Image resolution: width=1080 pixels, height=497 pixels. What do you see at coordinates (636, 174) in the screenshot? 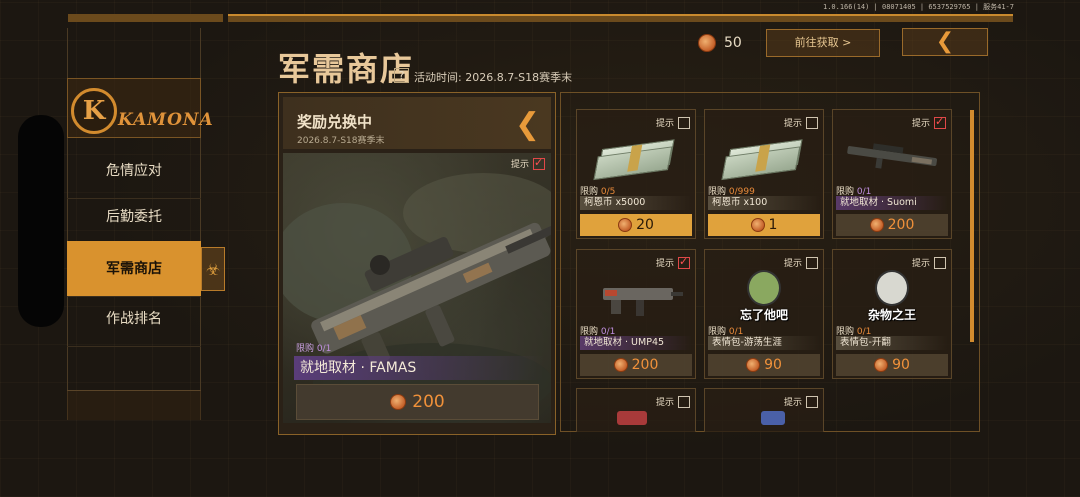
I see `shop-item: 提示 限购 0/5 柯恩币 x5000 20` at bounding box center [636, 174].